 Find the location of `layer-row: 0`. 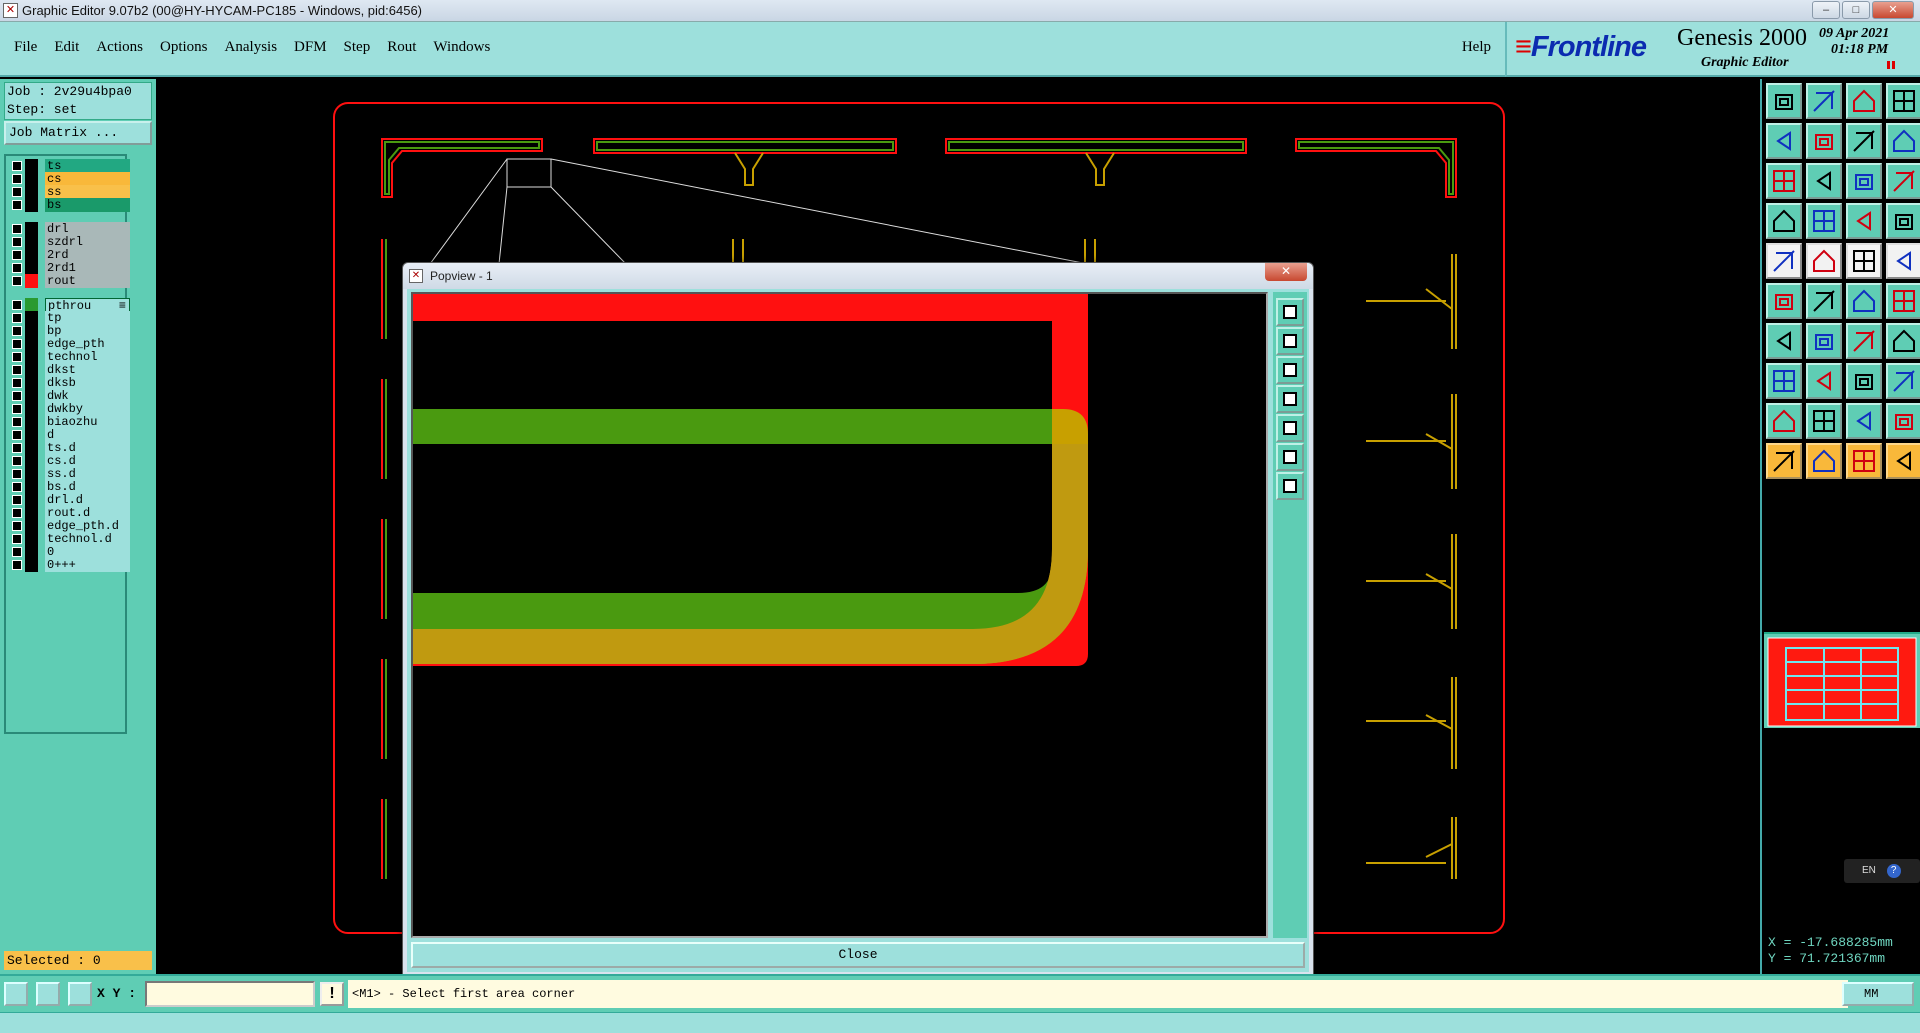

layer-row: 0 is located at coordinates (69, 552).